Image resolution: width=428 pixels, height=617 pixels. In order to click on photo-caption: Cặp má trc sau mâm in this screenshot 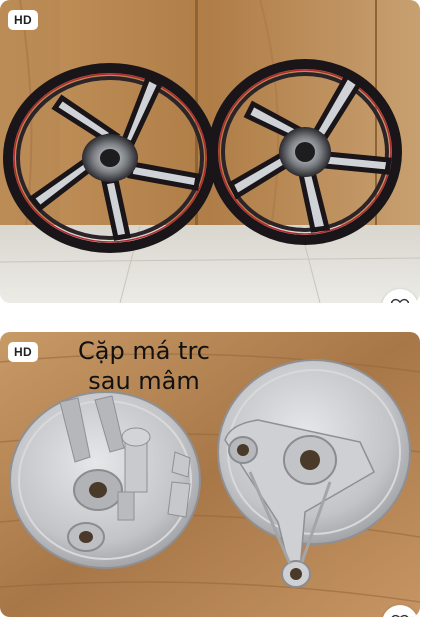, I will do `click(144, 366)`.